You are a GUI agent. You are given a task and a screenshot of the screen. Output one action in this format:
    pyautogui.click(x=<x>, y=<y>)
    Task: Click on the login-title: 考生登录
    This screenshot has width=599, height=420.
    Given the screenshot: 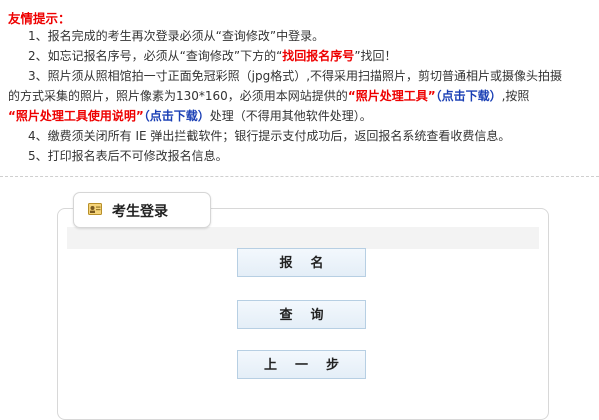 What is the action you would take?
    pyautogui.click(x=140, y=212)
    